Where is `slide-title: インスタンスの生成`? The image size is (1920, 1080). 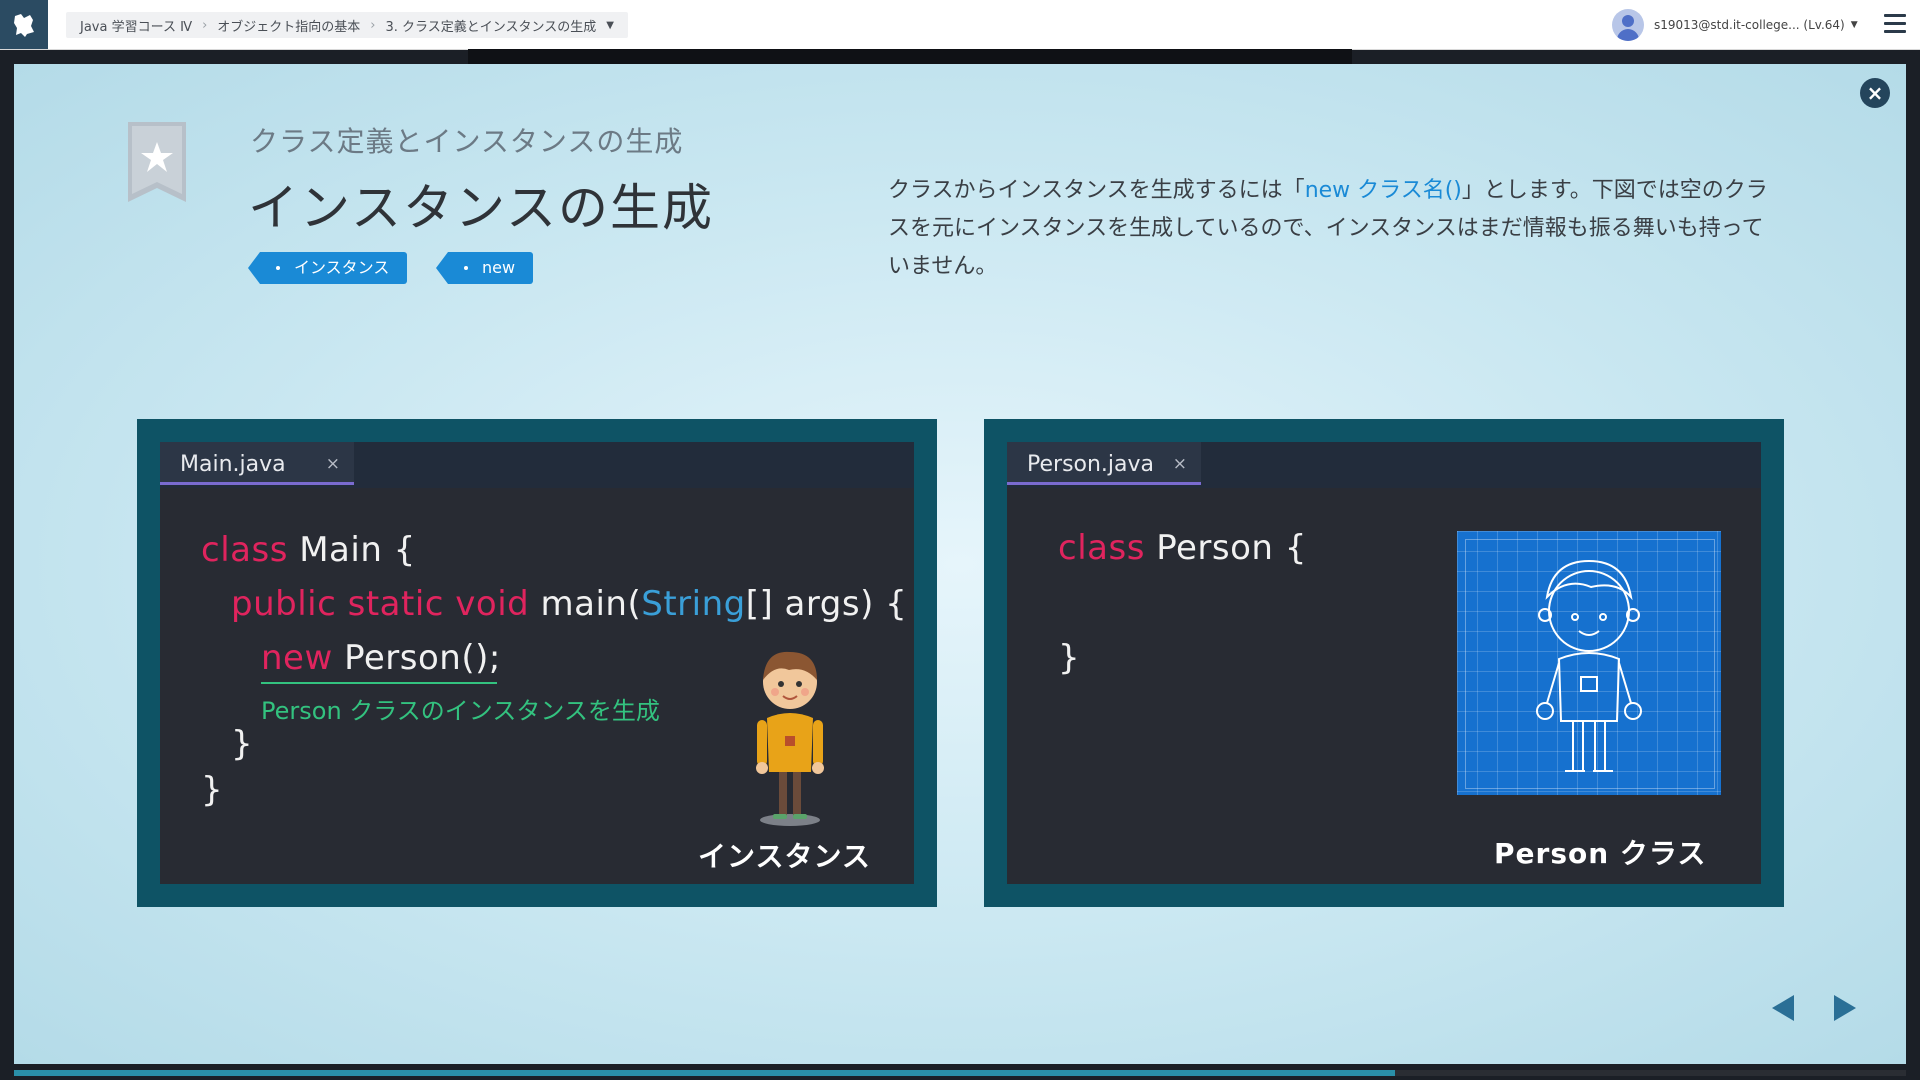 slide-title: インスタンスの生成 is located at coordinates (481, 208).